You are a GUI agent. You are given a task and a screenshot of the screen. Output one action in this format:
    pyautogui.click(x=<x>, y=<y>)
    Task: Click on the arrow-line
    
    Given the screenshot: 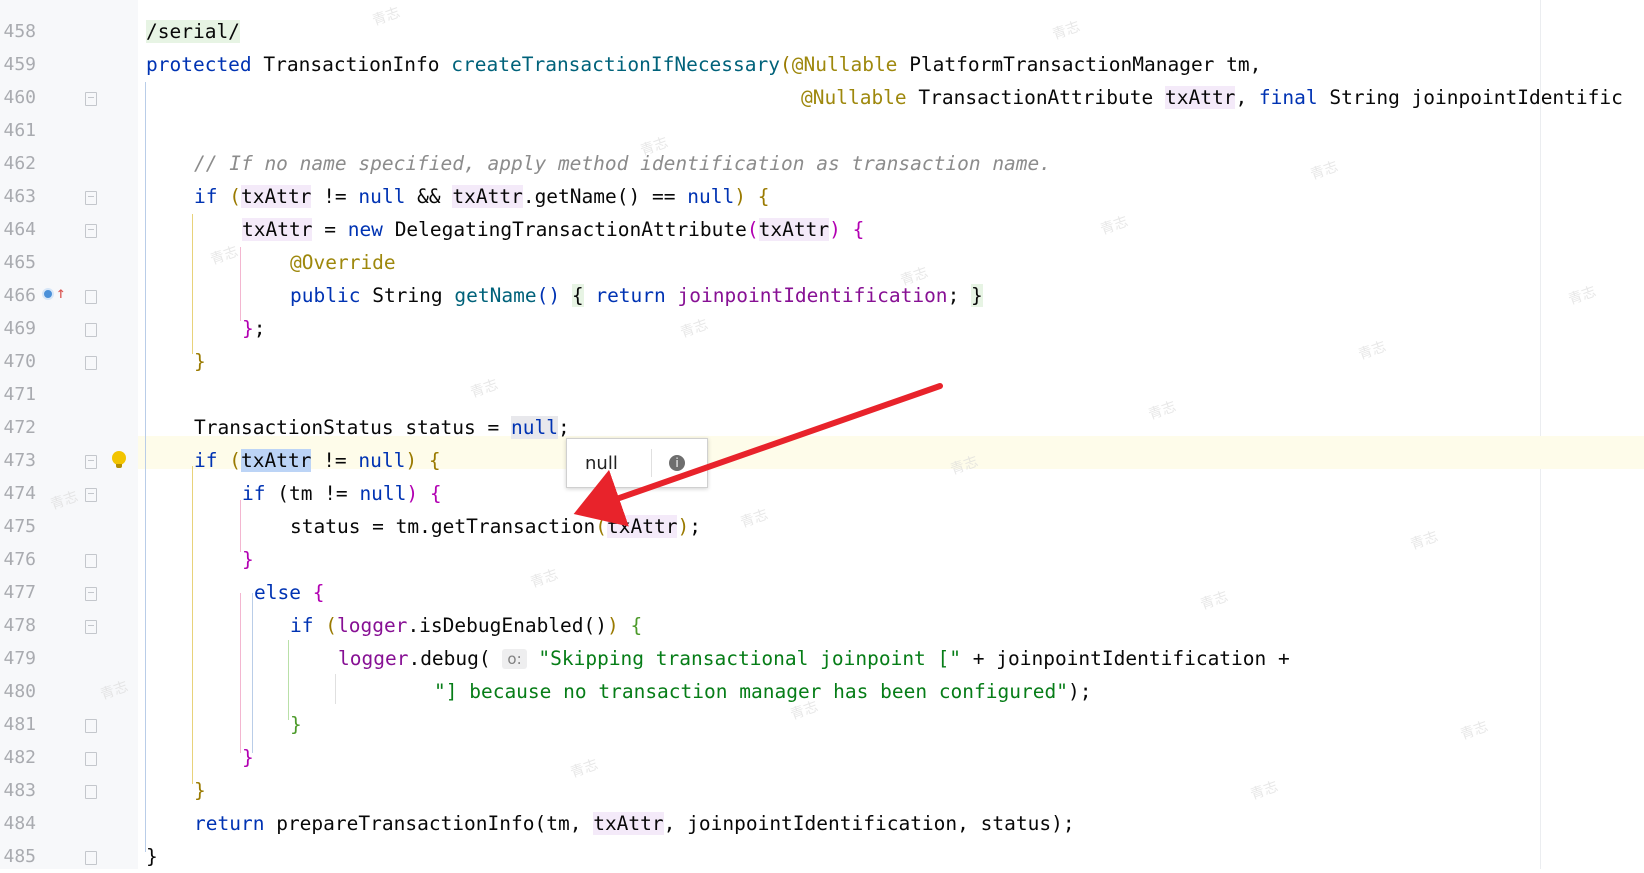 What is the action you would take?
    pyautogui.click(x=758, y=455)
    